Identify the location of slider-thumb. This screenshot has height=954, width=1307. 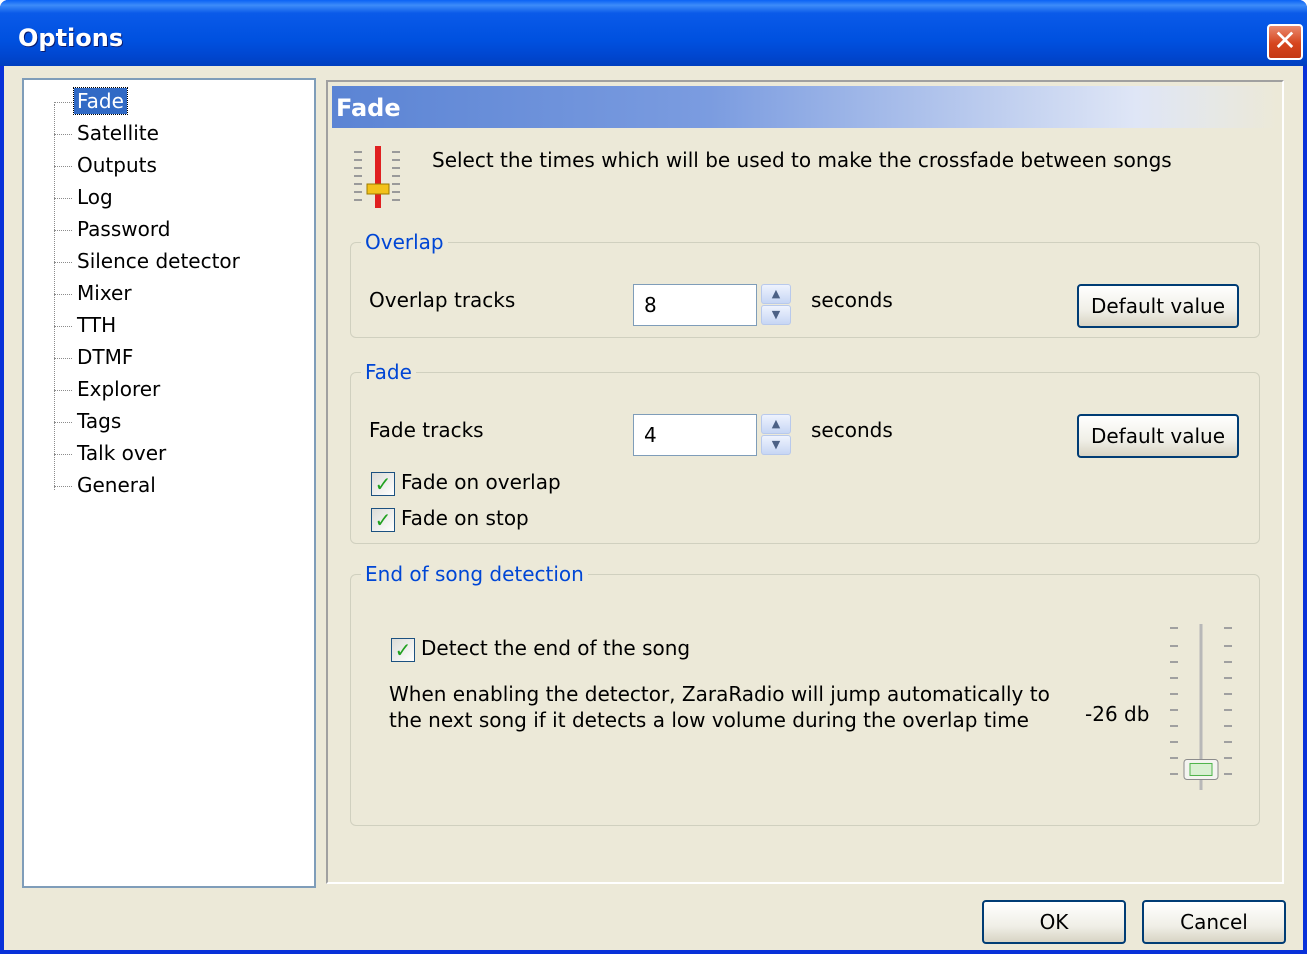
(1201, 769).